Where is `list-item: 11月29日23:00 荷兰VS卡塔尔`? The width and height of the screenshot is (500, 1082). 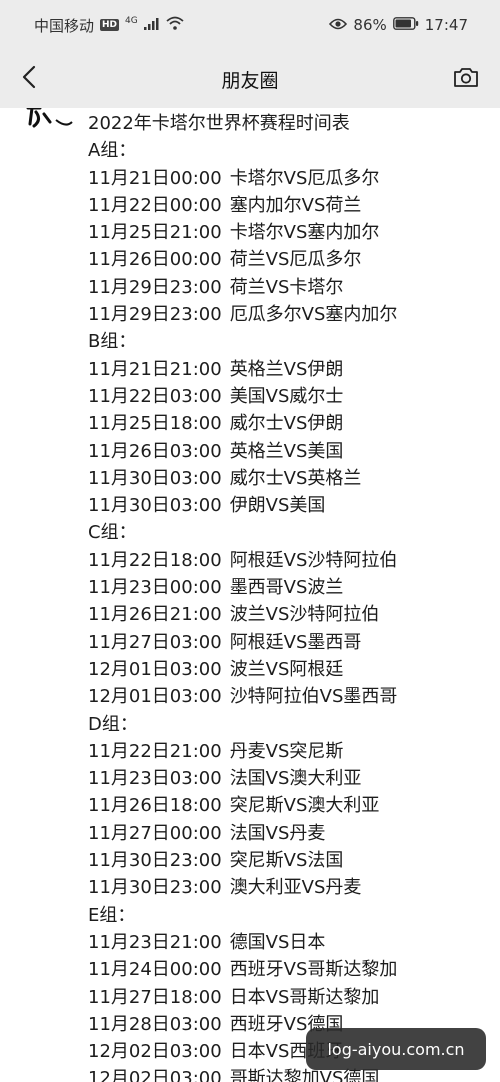
list-item: 11月29日23:00 荷兰VS卡塔尔 is located at coordinates (288, 287).